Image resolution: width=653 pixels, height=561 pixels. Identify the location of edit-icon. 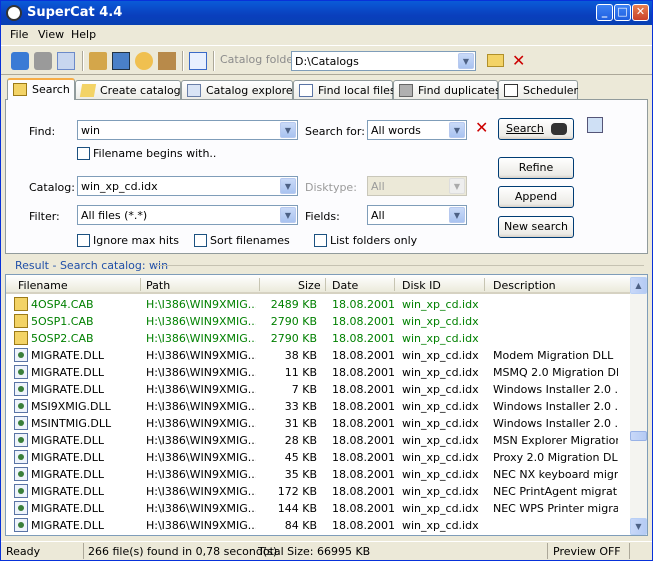
(98, 61).